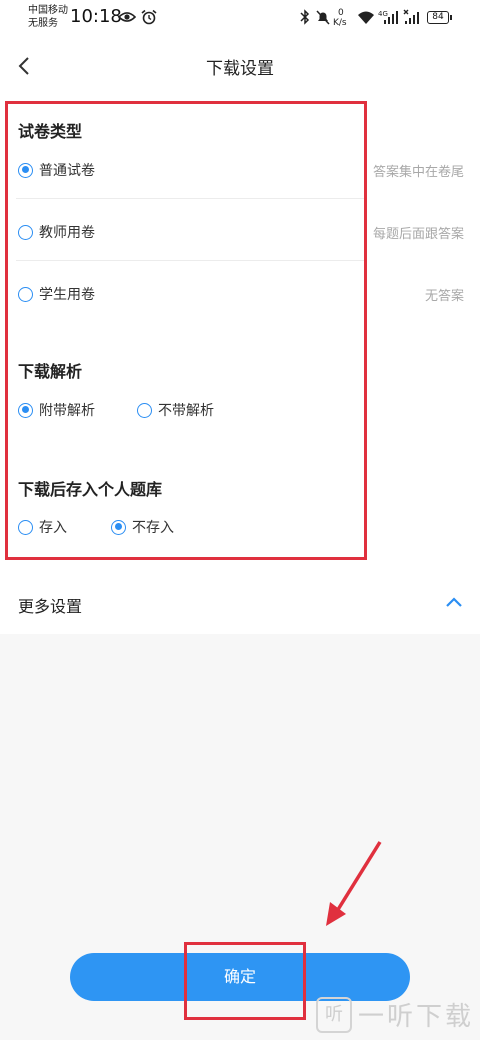 The width and height of the screenshot is (480, 1040). What do you see at coordinates (50, 606) in the screenshot?
I see `more-settings-label: 更多设置` at bounding box center [50, 606].